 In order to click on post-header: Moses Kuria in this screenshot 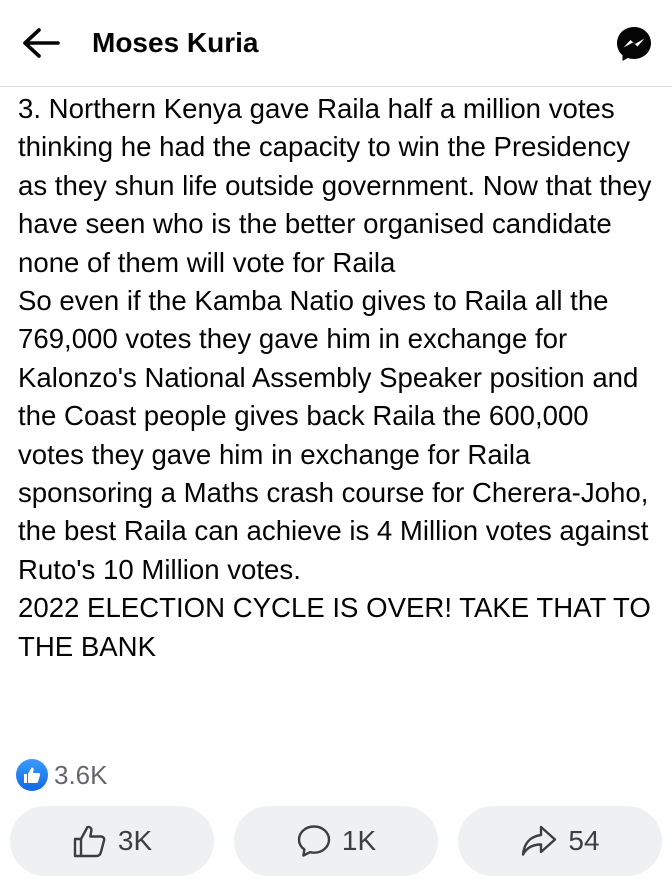, I will do `click(336, 43)`.